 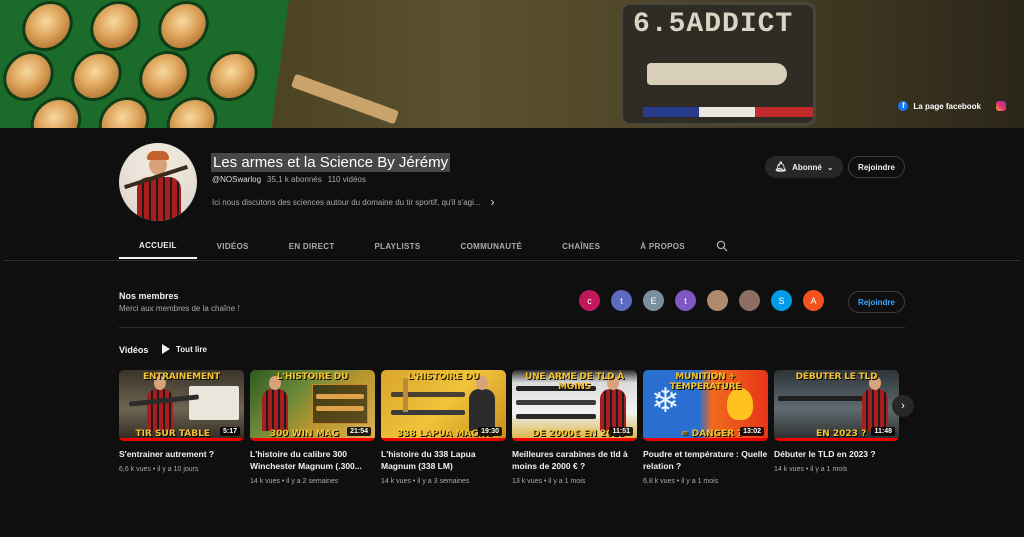 What do you see at coordinates (662, 246) in the screenshot?
I see `tab-a-propos: À PROPOS` at bounding box center [662, 246].